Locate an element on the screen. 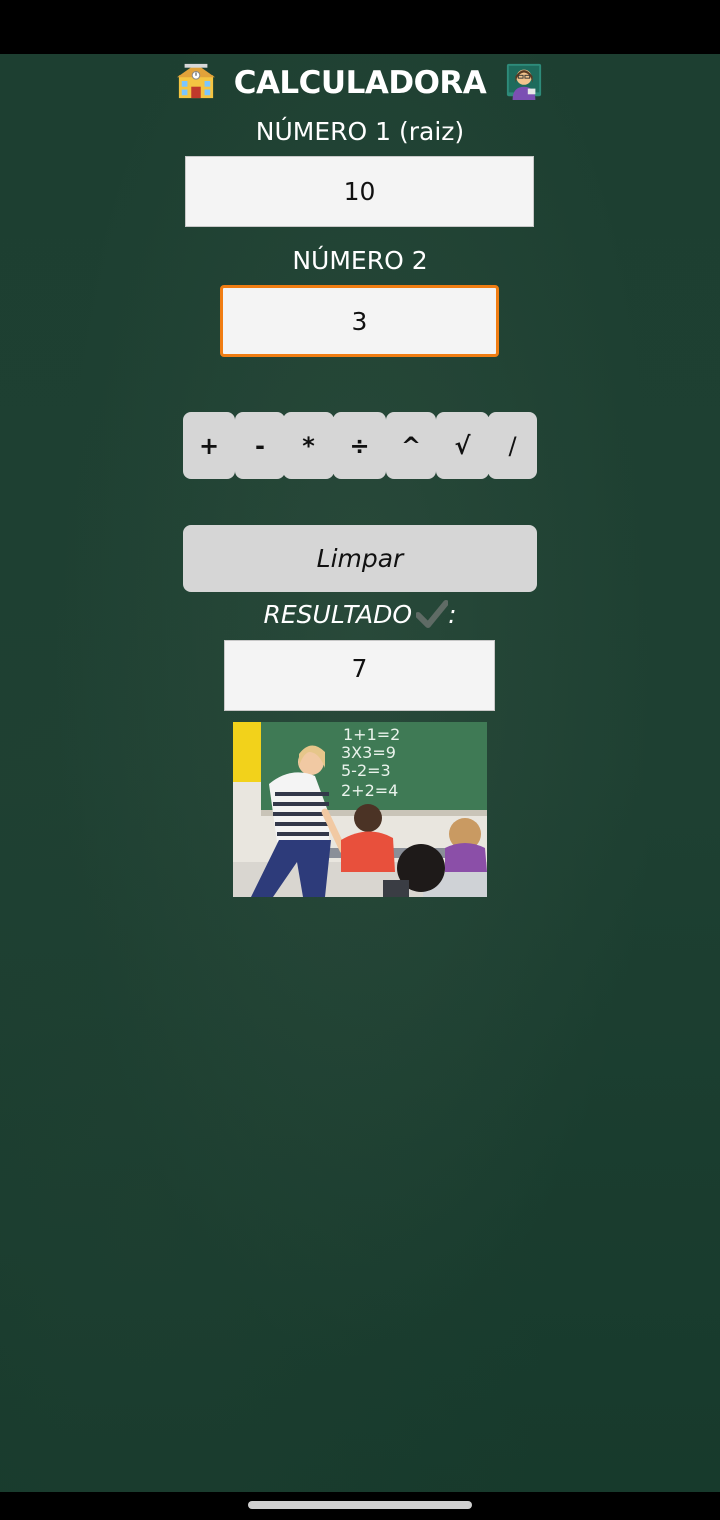 The image size is (720, 1520). root-button: √ is located at coordinates (462, 445).